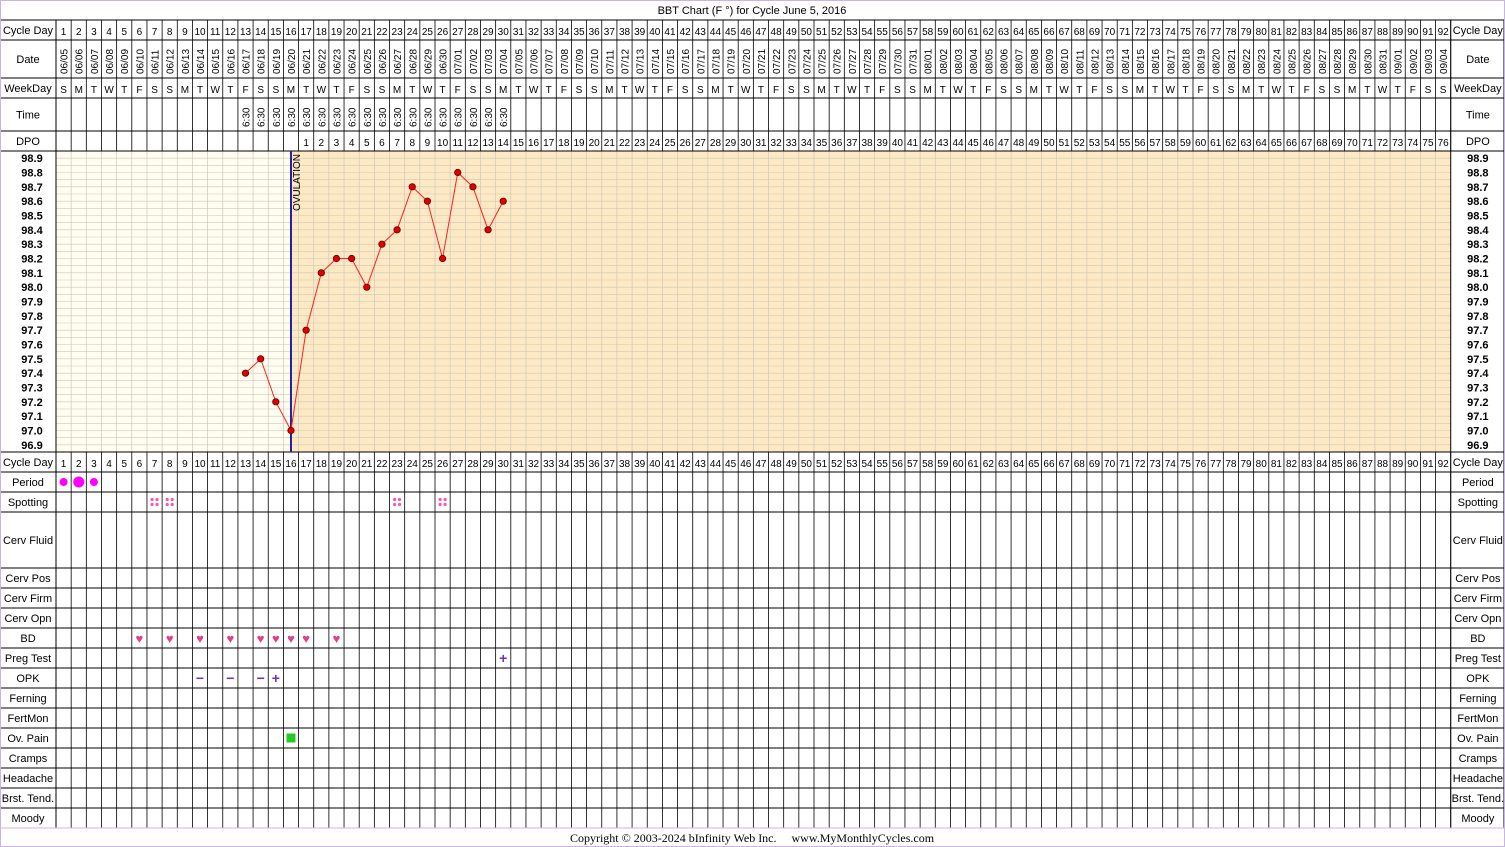 The height and width of the screenshot is (847, 1505). Describe the element at coordinates (1353, 32) in the screenshot. I see `cycle-day-number: 86` at that location.